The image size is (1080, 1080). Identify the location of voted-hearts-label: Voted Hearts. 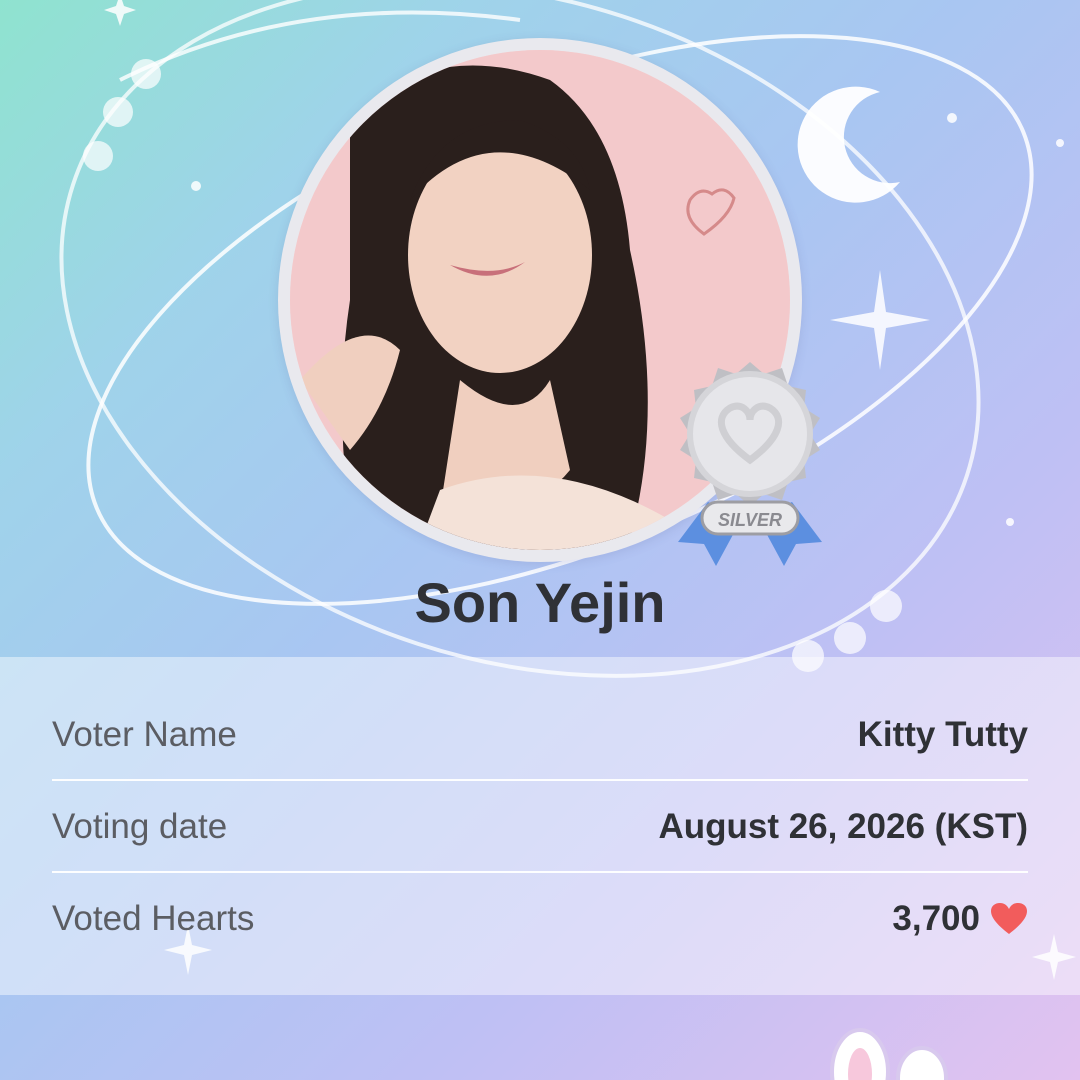
(153, 918).